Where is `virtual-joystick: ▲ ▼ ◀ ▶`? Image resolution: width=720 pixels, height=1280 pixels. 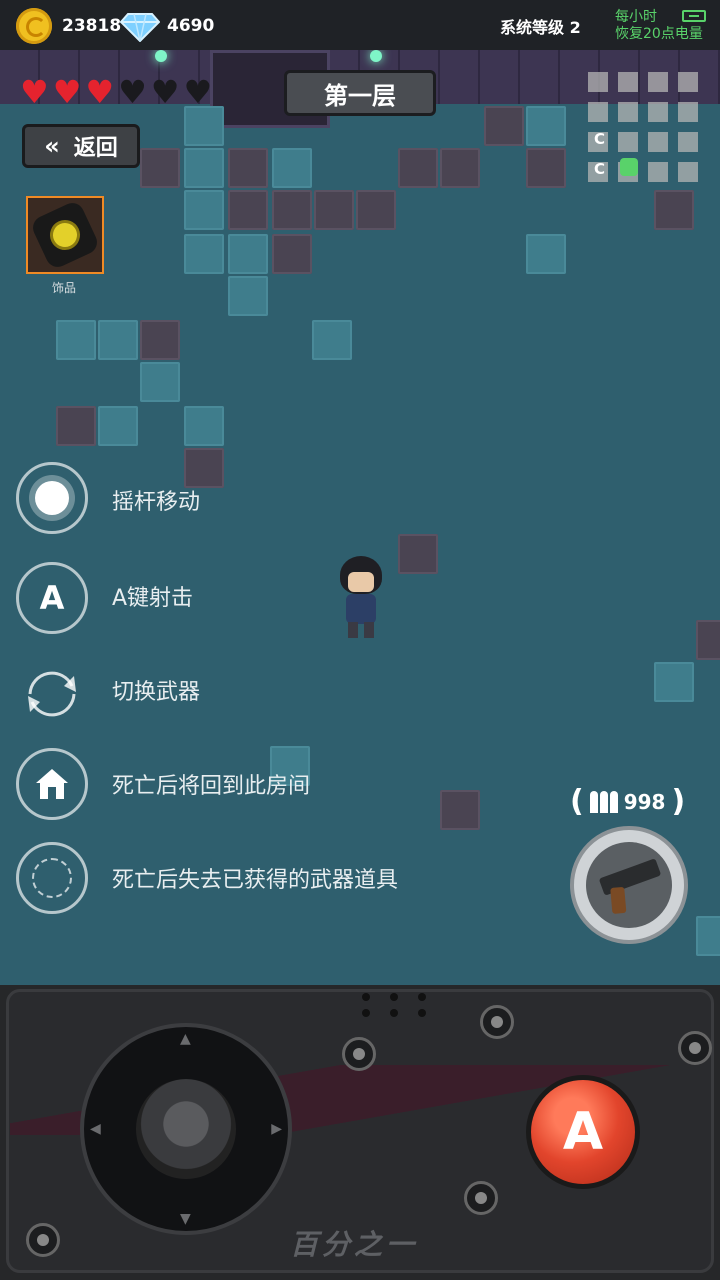
virtual-joystick: ▲ ▼ ◀ ▶ is located at coordinates (186, 1129).